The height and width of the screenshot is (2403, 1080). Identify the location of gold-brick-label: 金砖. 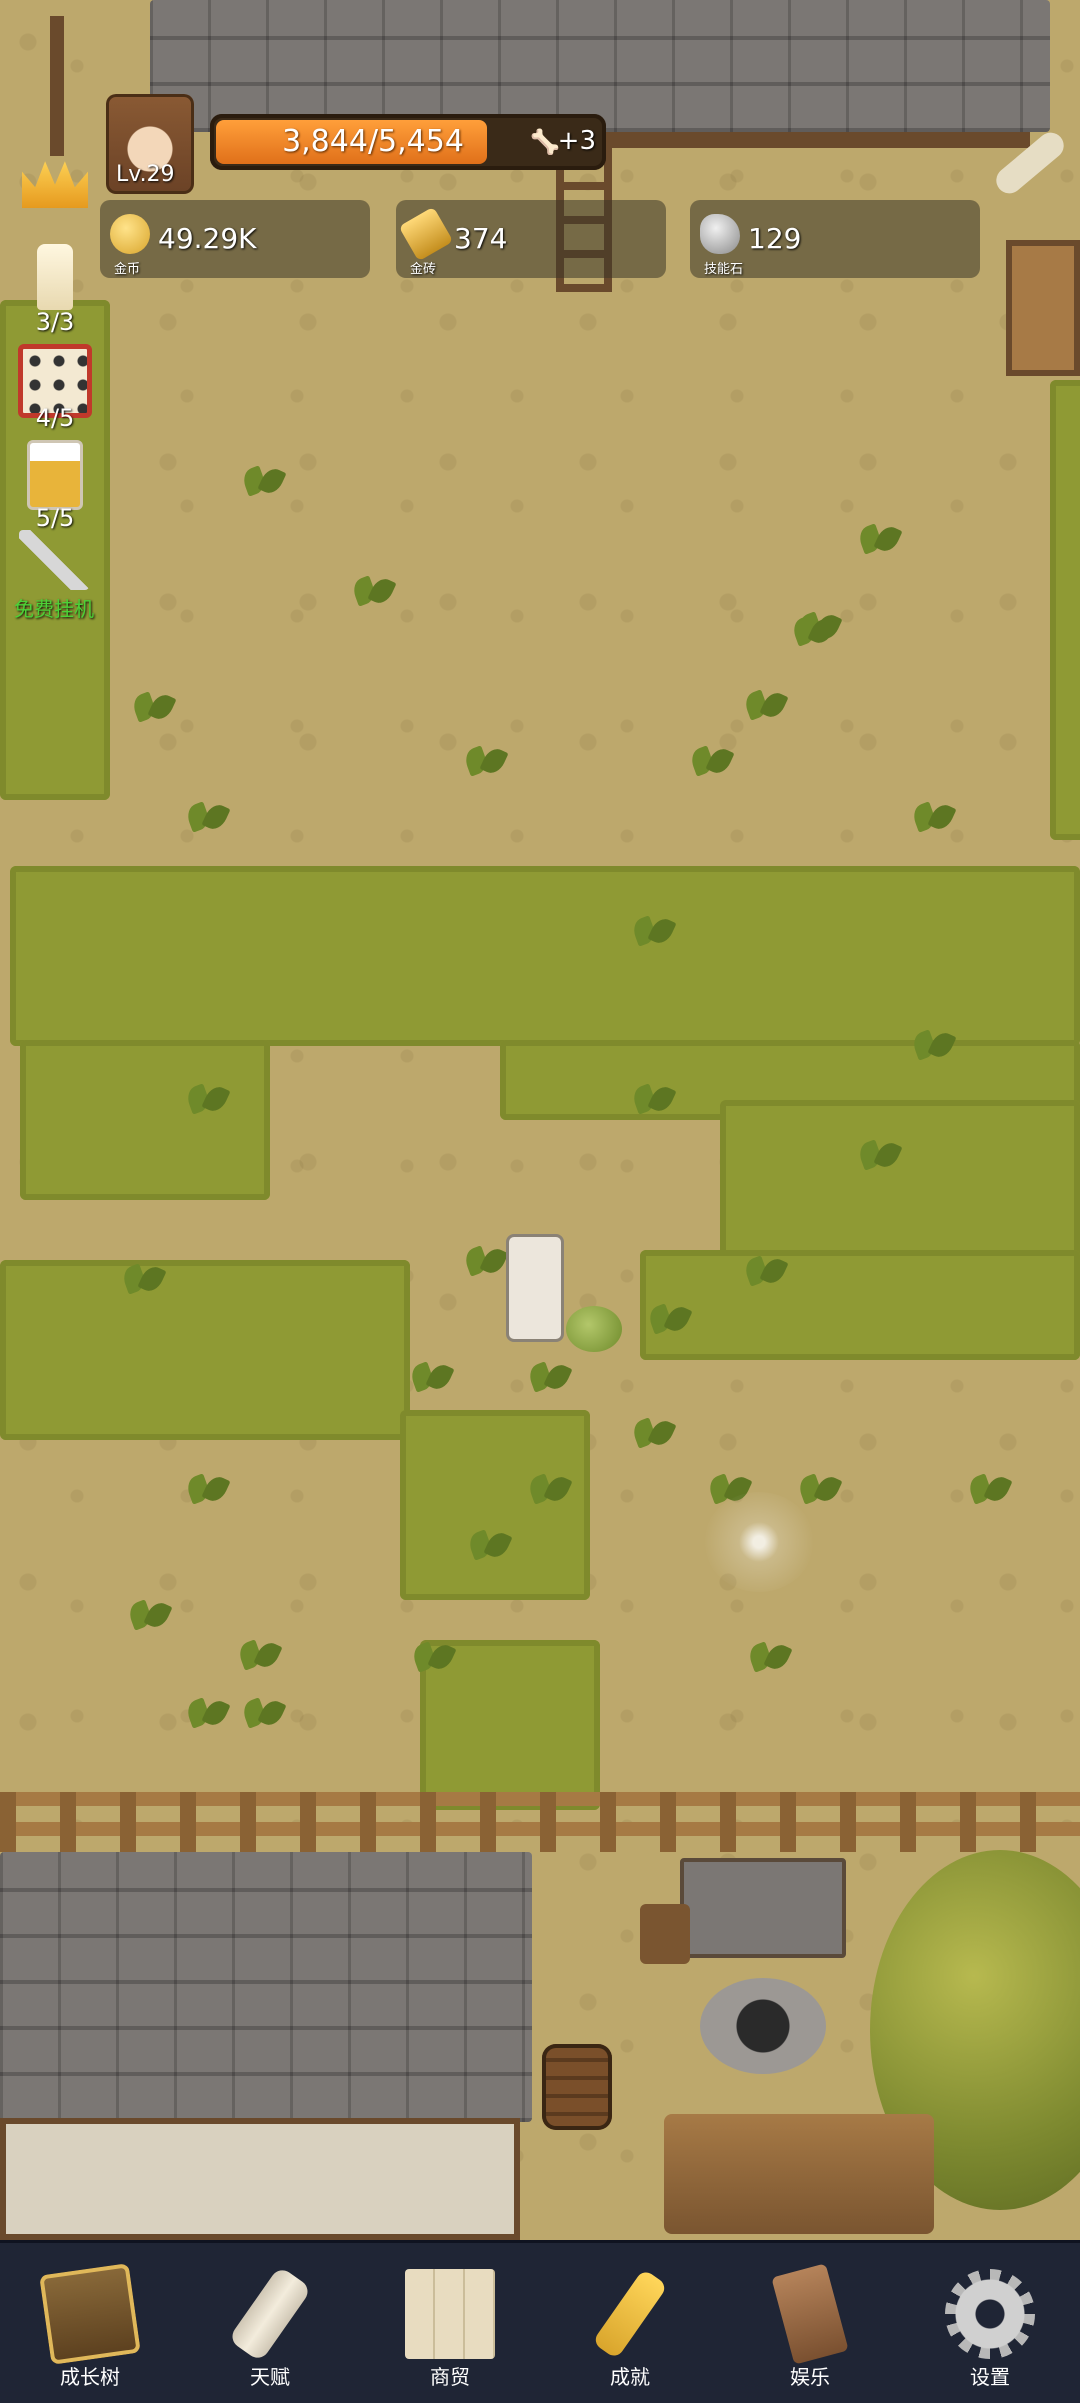
(423, 269).